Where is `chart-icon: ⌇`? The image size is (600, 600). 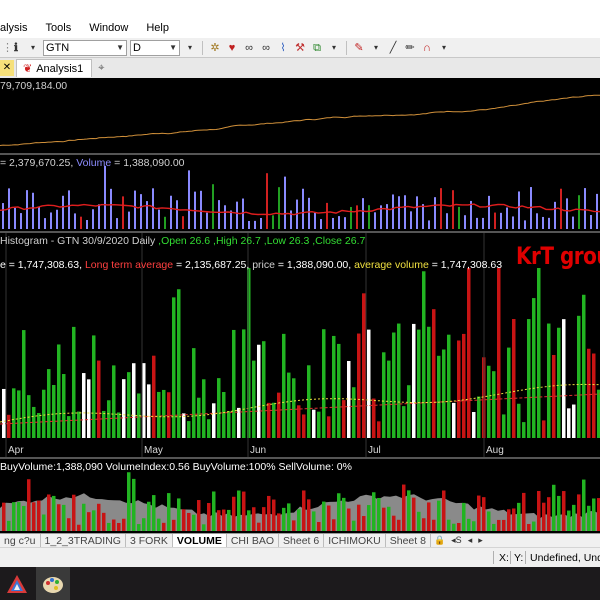 chart-icon: ⌇ is located at coordinates (283, 48).